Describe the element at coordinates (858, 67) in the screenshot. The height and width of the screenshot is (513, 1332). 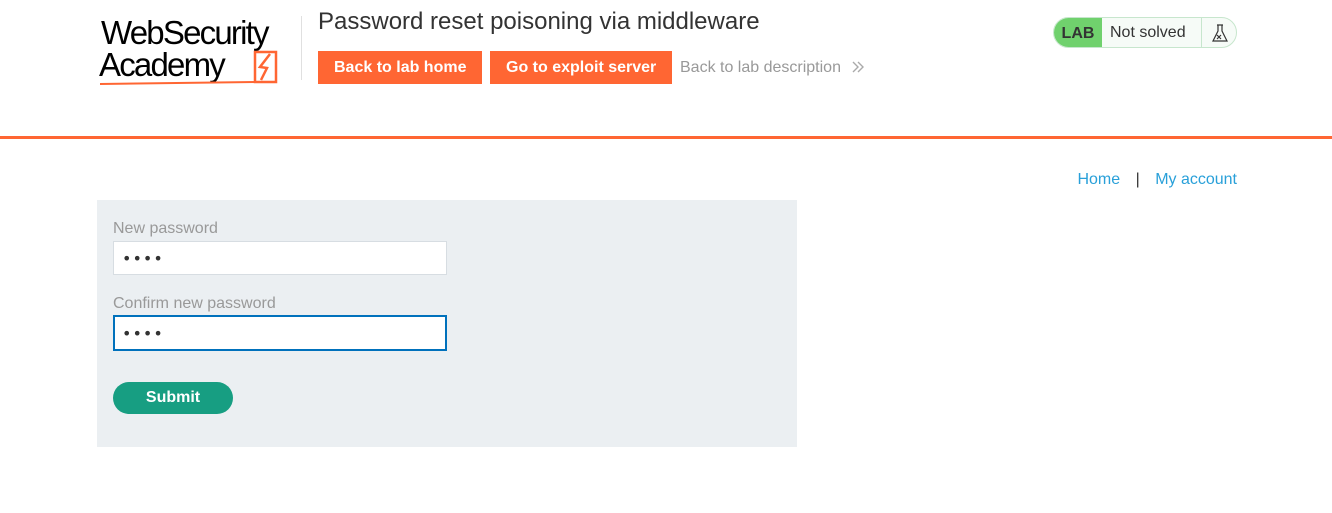
I see `double-chevron-right-icon` at that location.